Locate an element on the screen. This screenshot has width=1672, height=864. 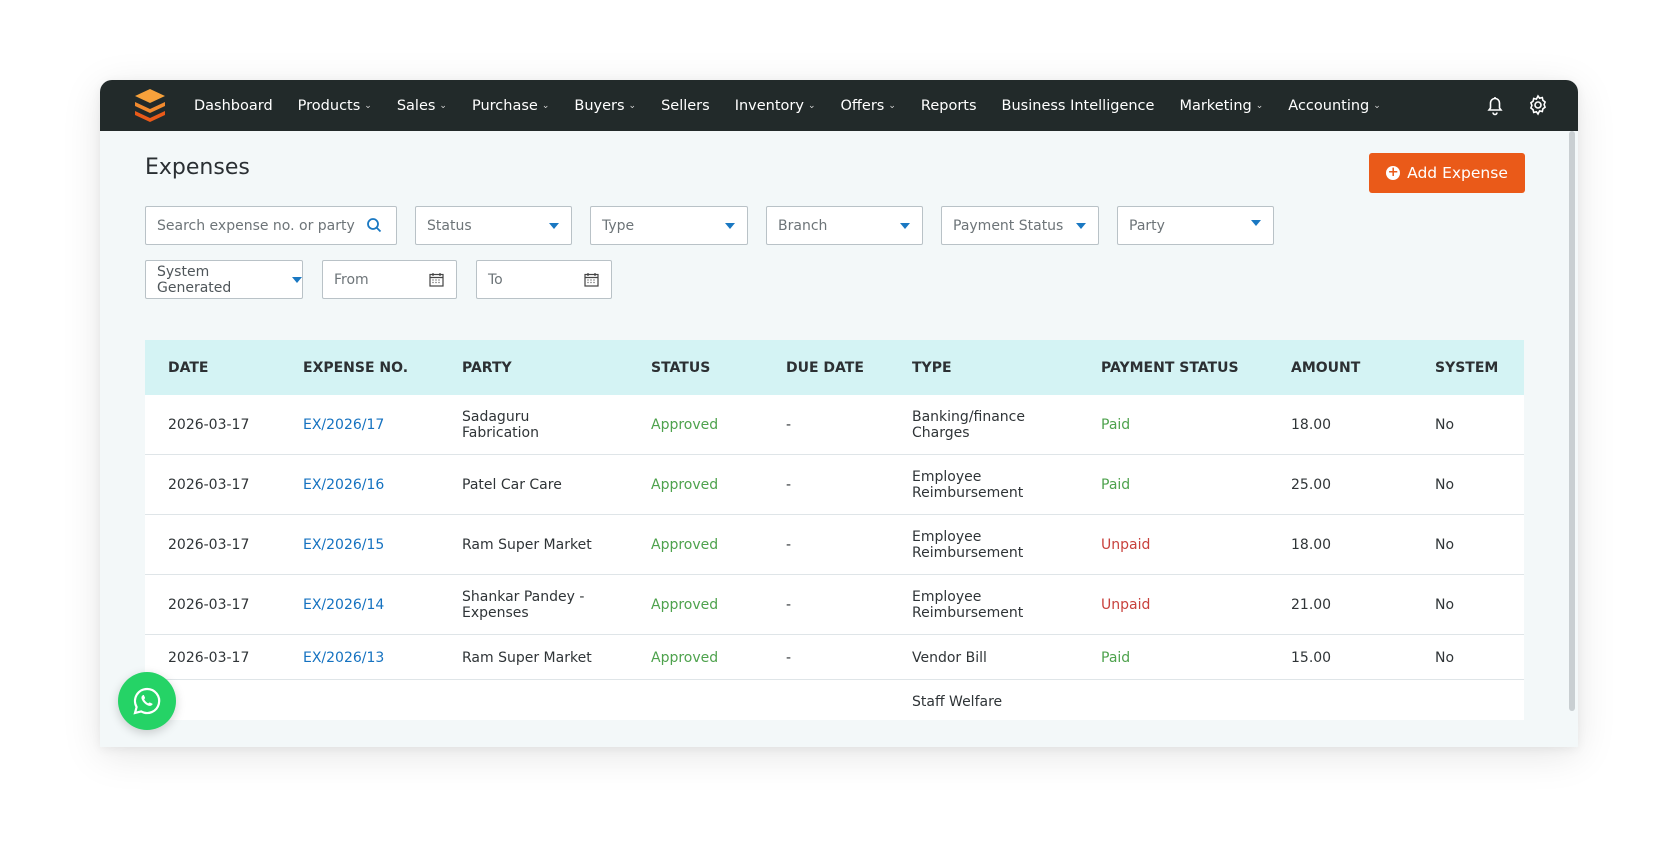
to-date-input: To is located at coordinates (544, 279).